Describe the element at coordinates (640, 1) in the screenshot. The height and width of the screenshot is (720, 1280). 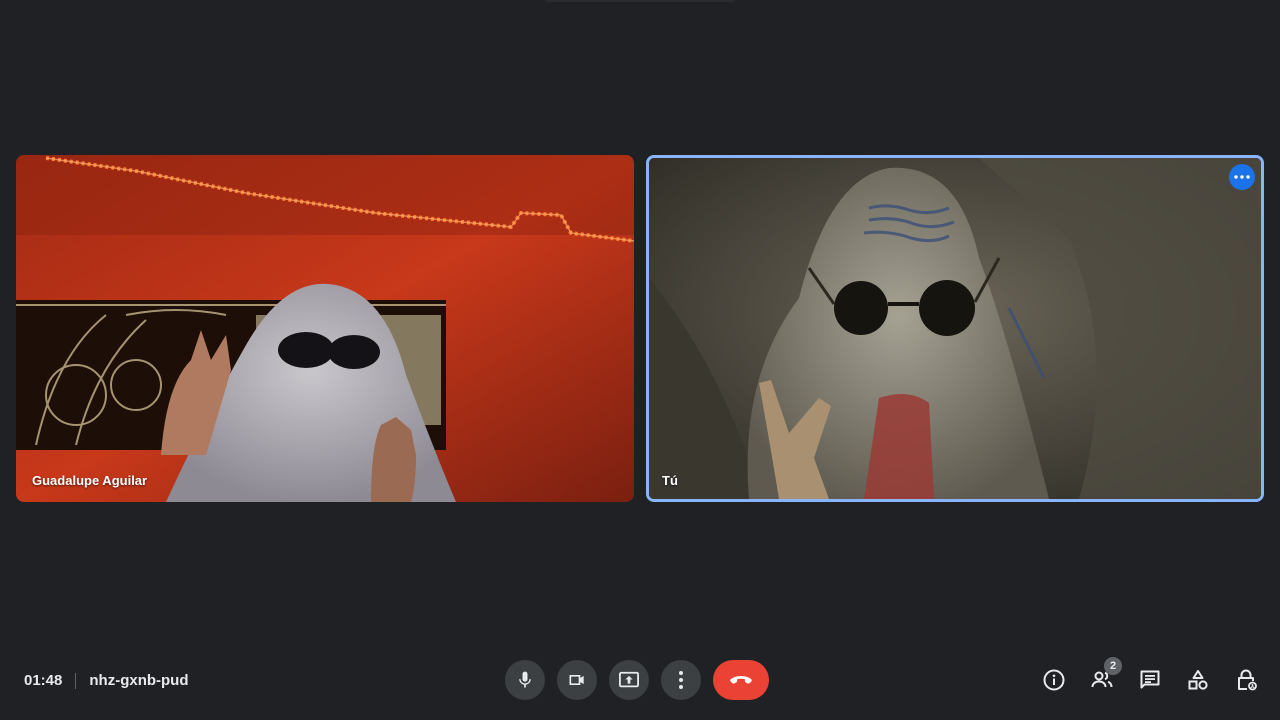
I see `top-edge-hint` at that location.